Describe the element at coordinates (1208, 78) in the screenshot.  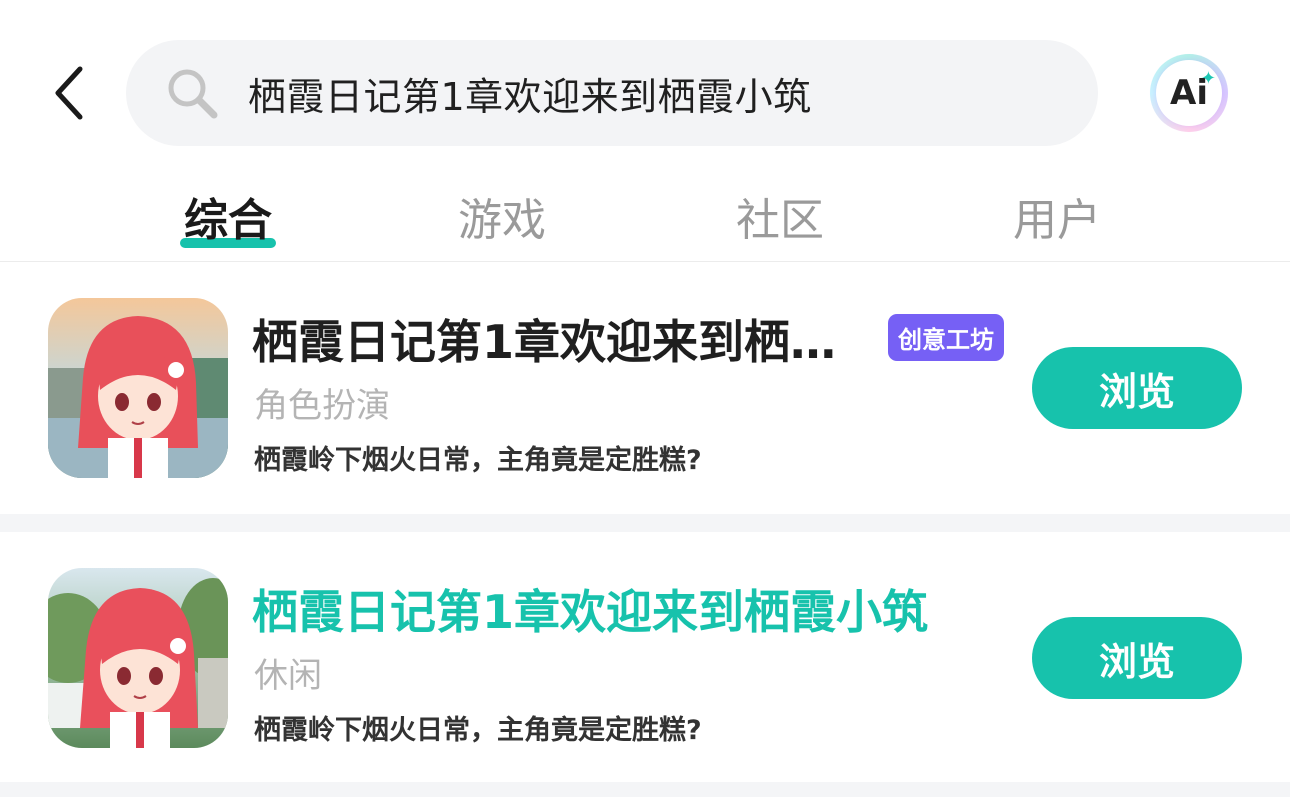
I see `sparkle-icon: ✦` at that location.